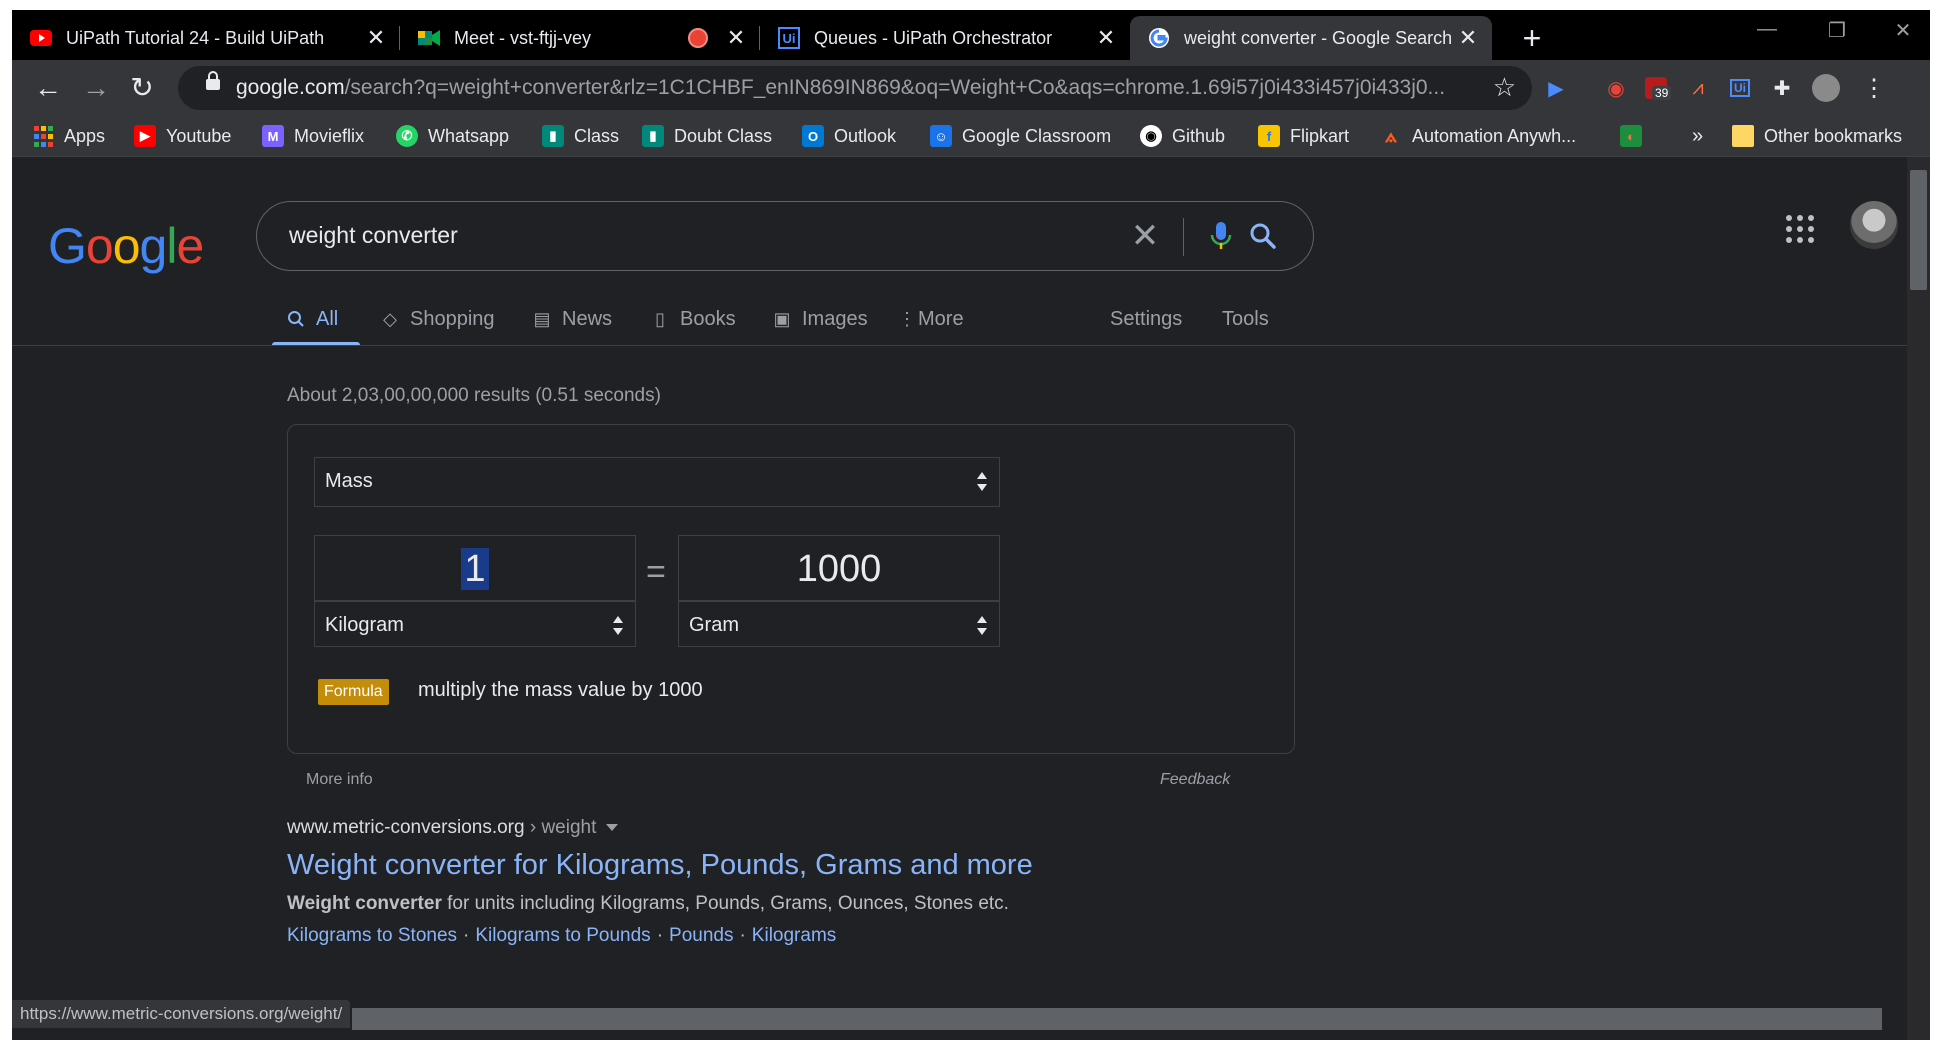  I want to click on youtube-icon, so click(41, 38).